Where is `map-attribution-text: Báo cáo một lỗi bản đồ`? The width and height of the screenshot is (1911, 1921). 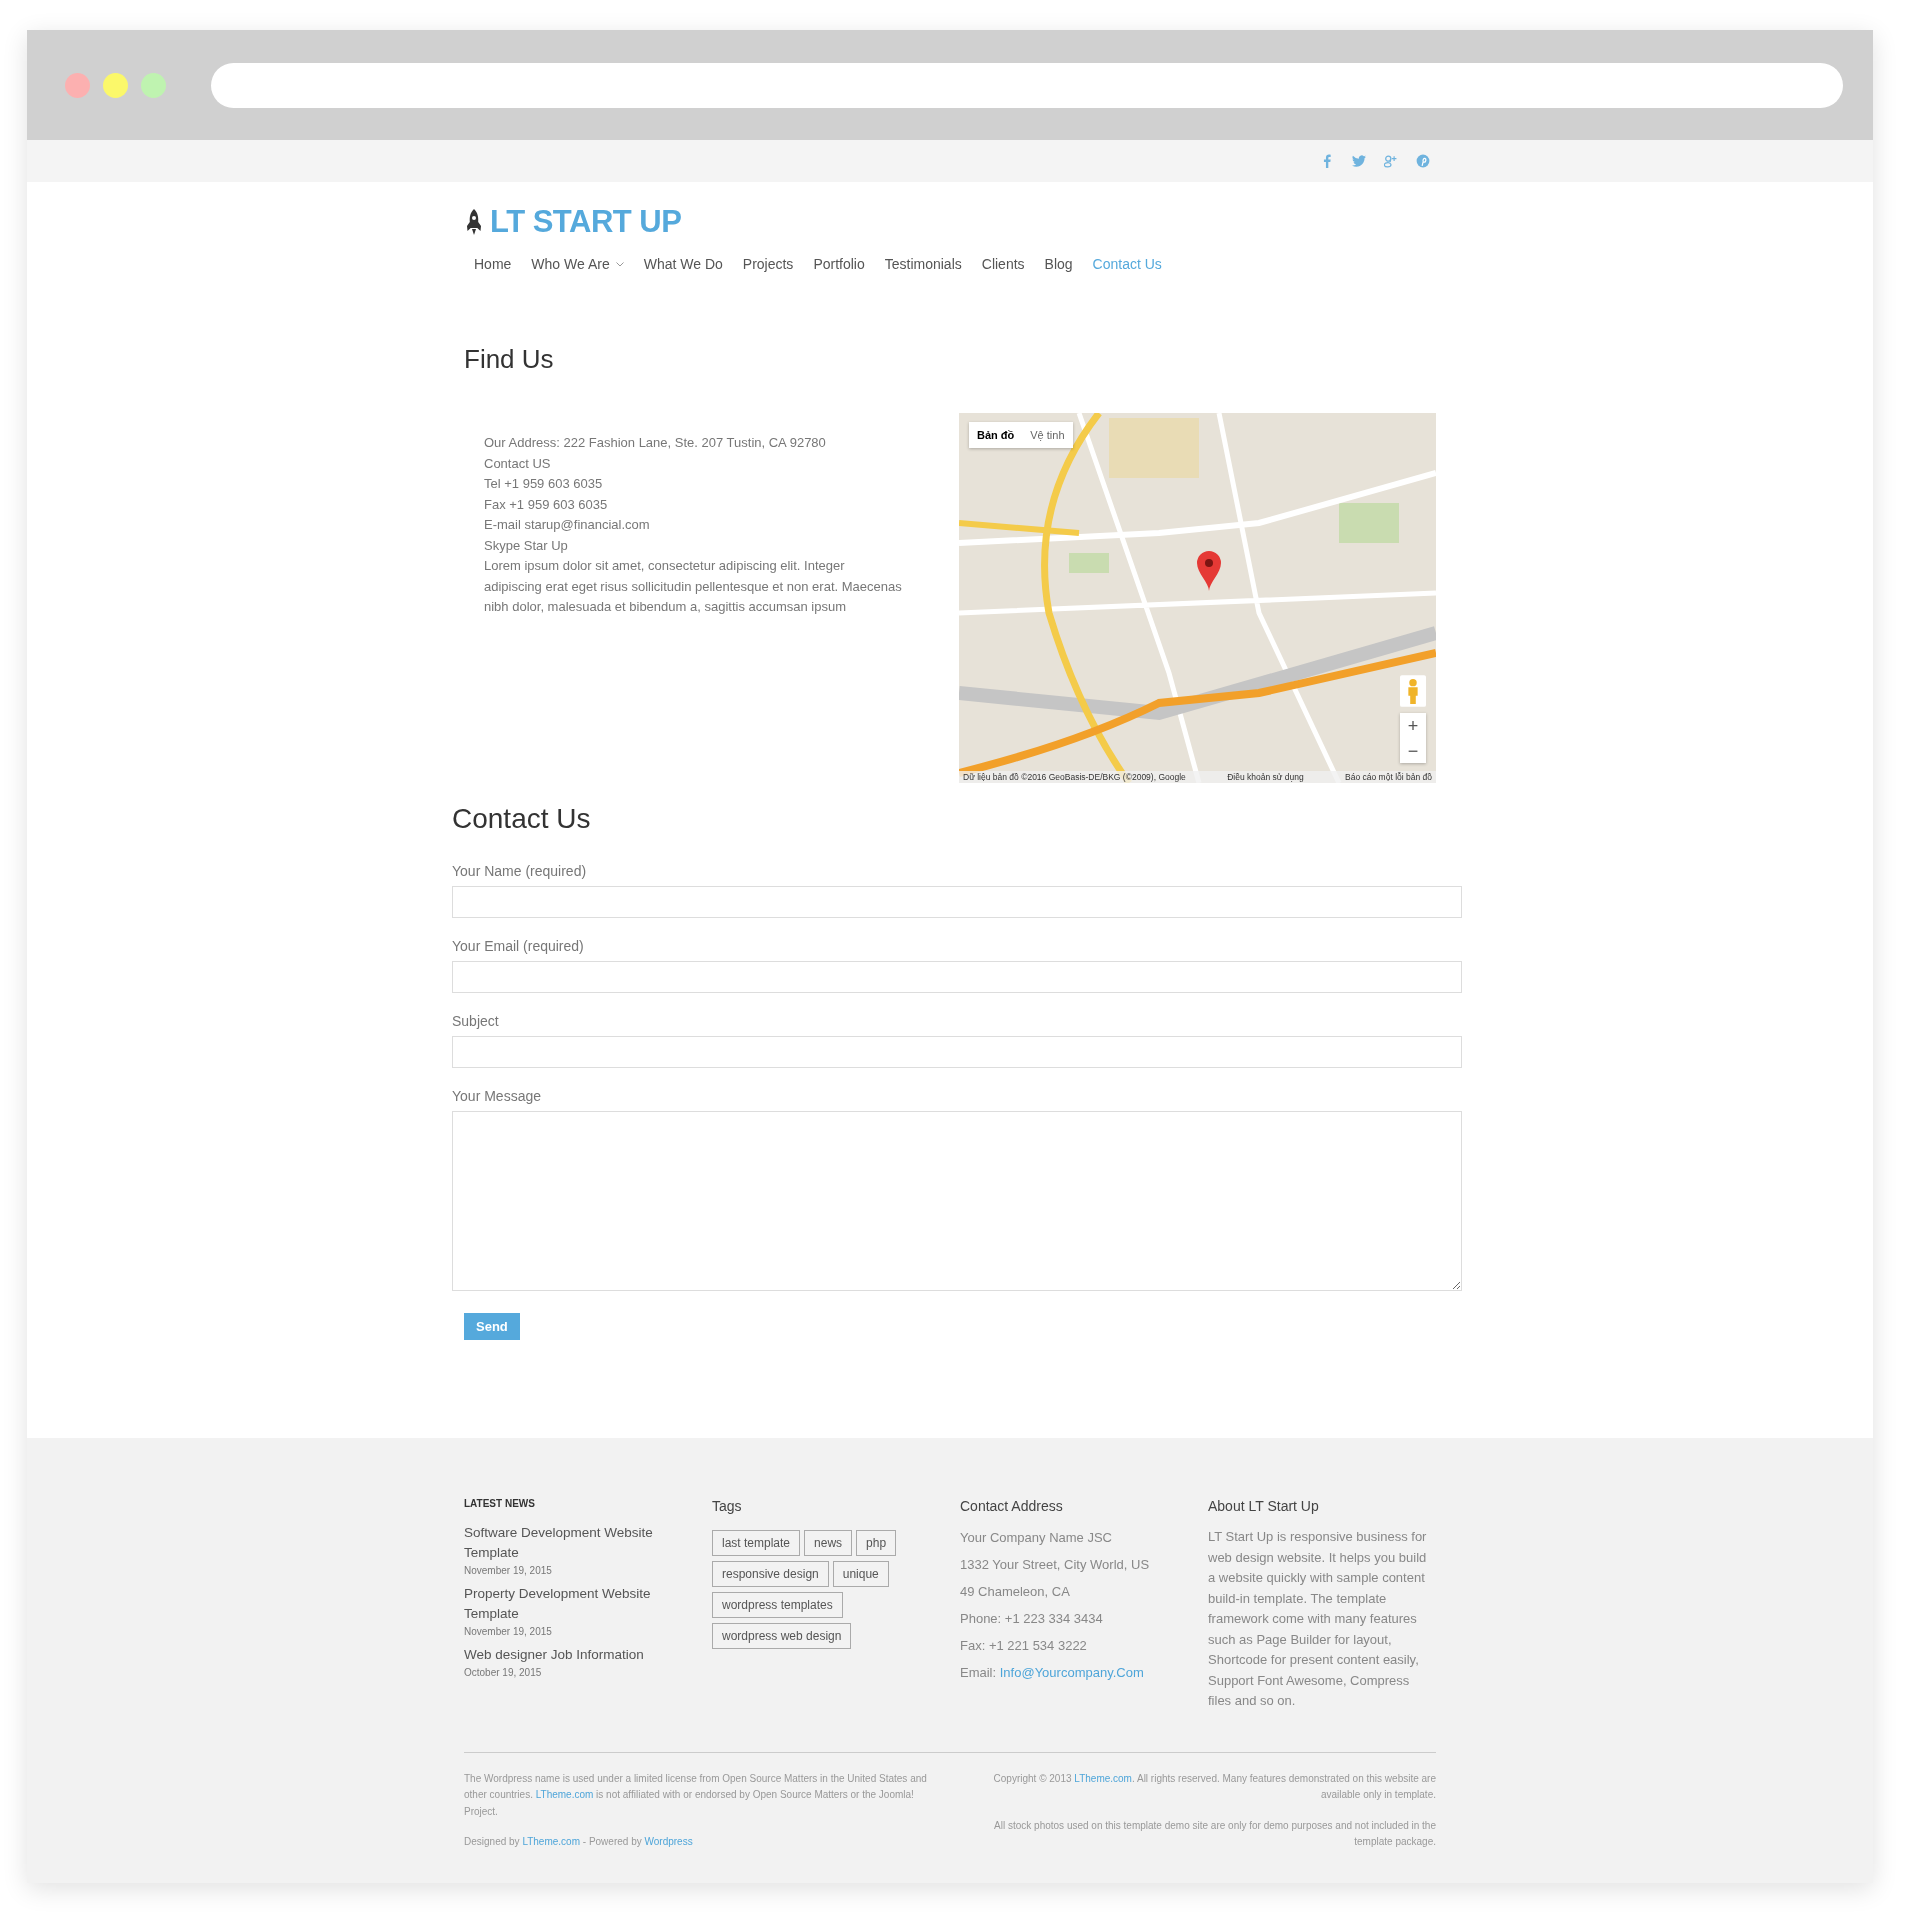
map-attribution-text: Báo cáo một lỗi bản đồ is located at coordinates (1388, 777).